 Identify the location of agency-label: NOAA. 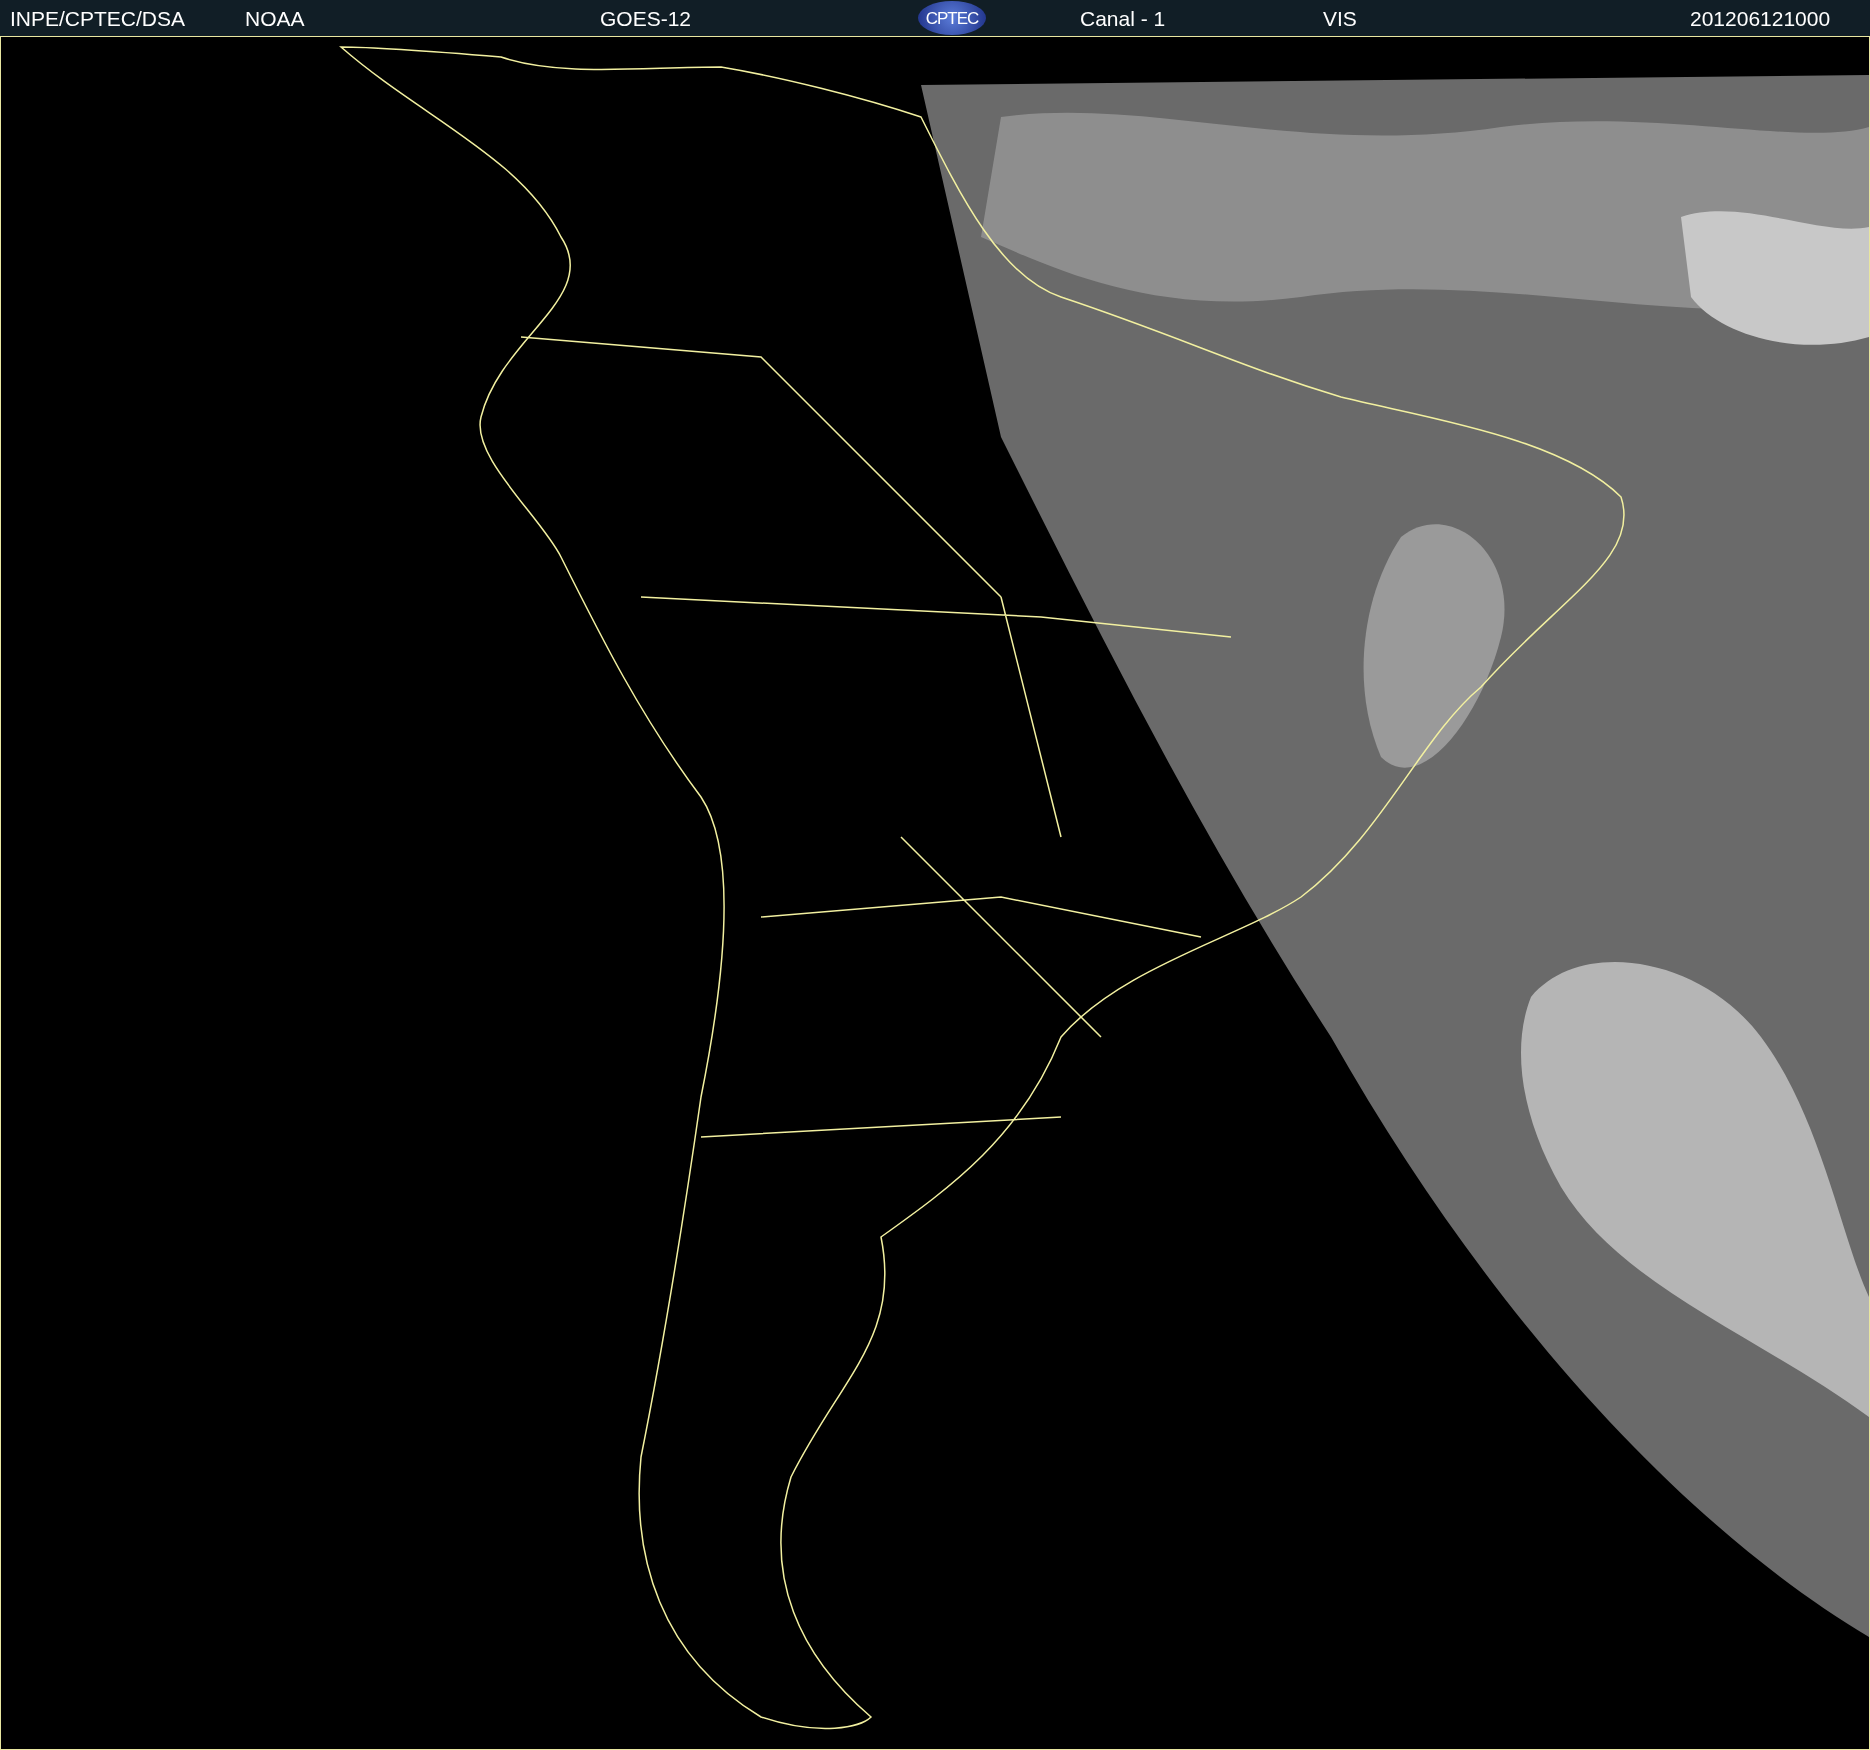
(275, 18).